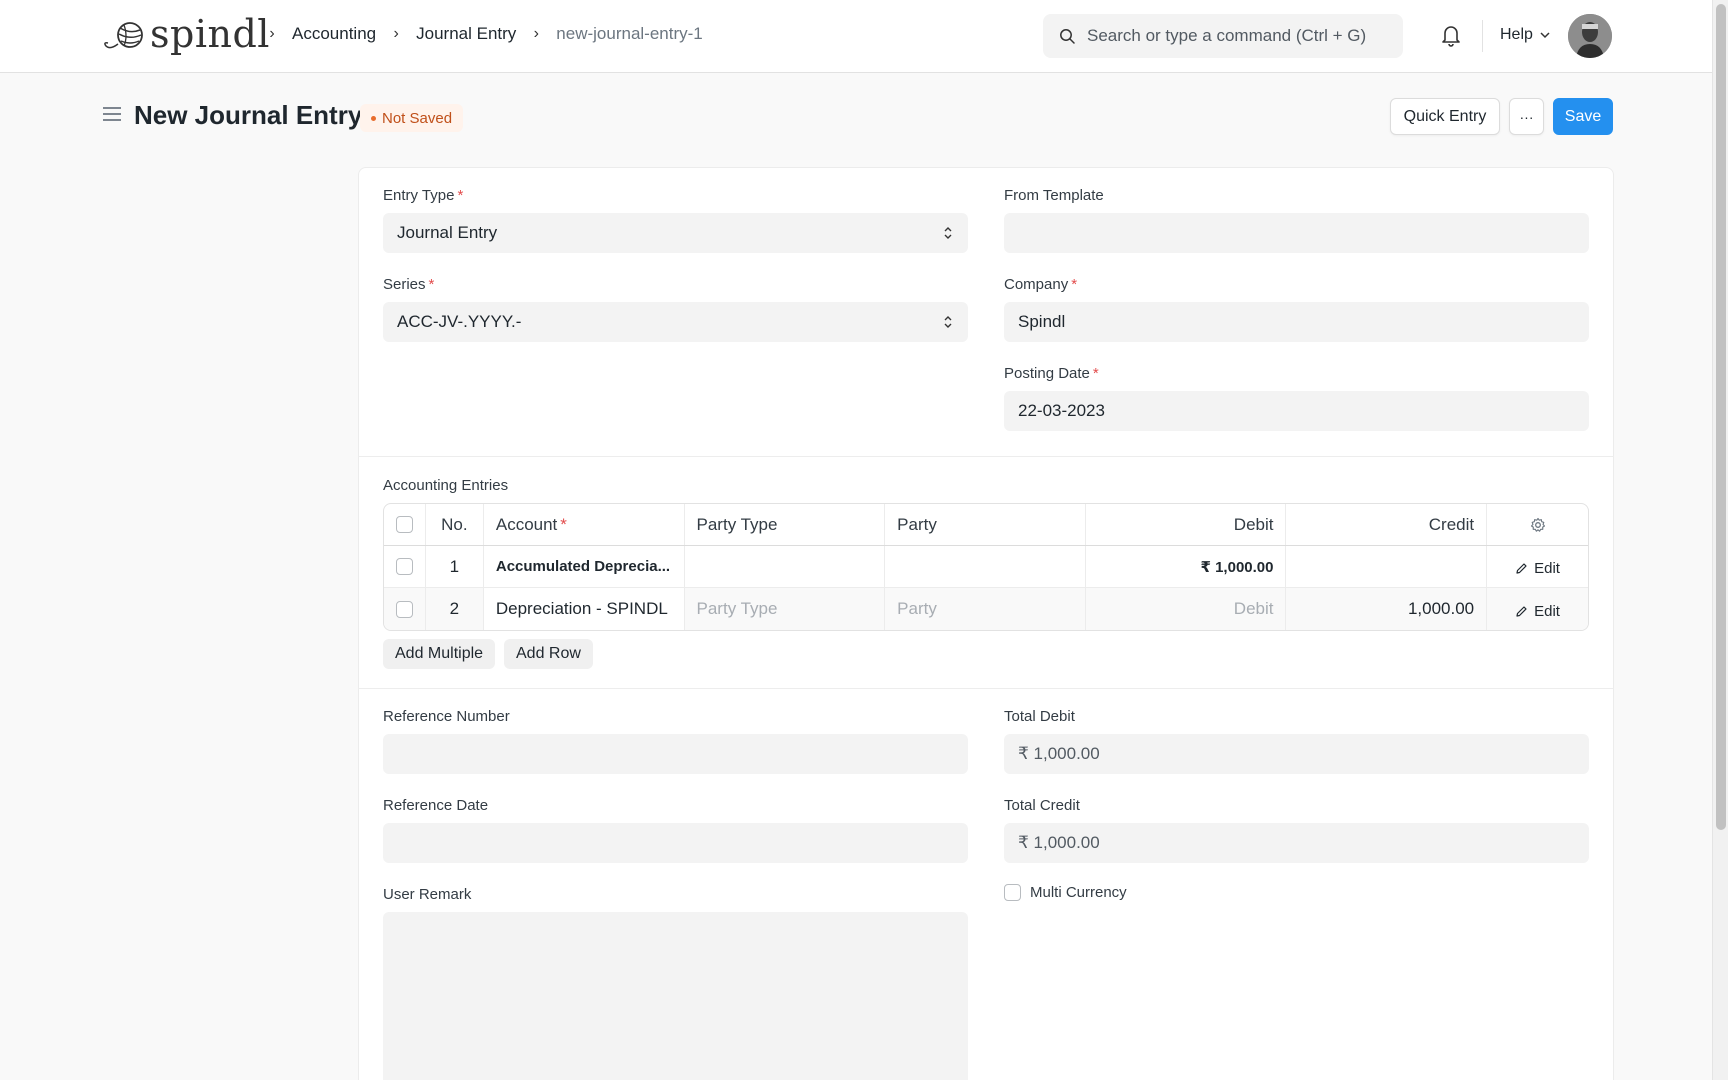  What do you see at coordinates (1047, 373) in the screenshot?
I see `posting-date-label-text: Posting Date` at bounding box center [1047, 373].